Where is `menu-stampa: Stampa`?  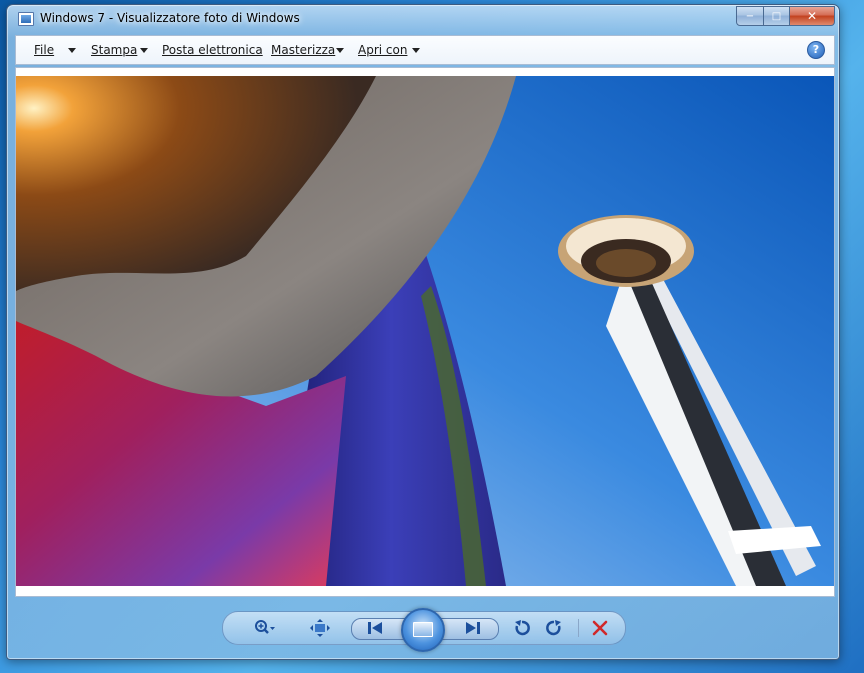 menu-stampa: Stampa is located at coordinates (114, 50).